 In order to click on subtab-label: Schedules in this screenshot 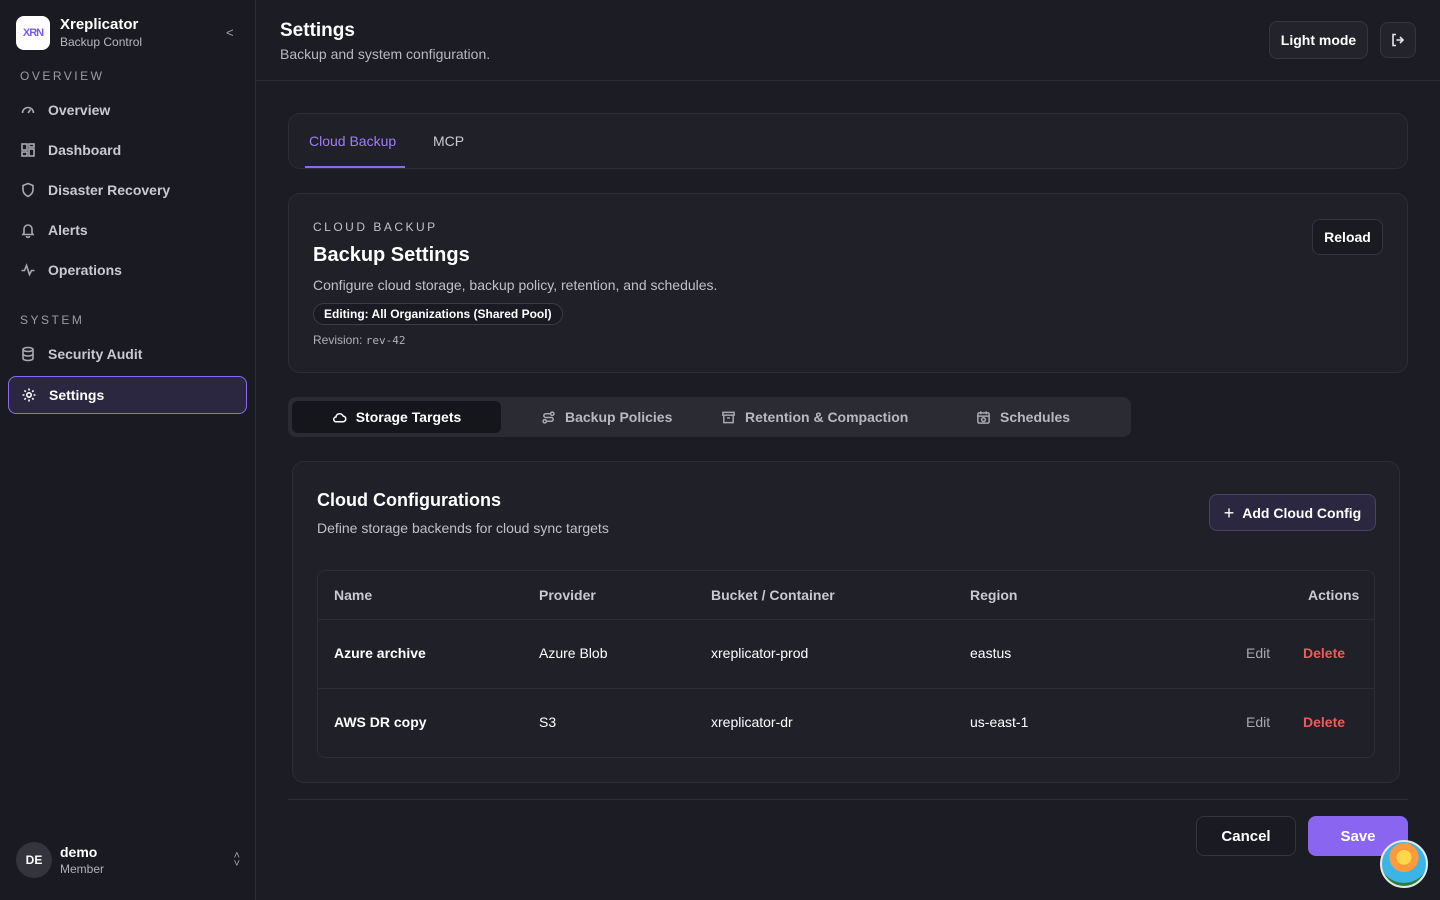, I will do `click(1035, 417)`.